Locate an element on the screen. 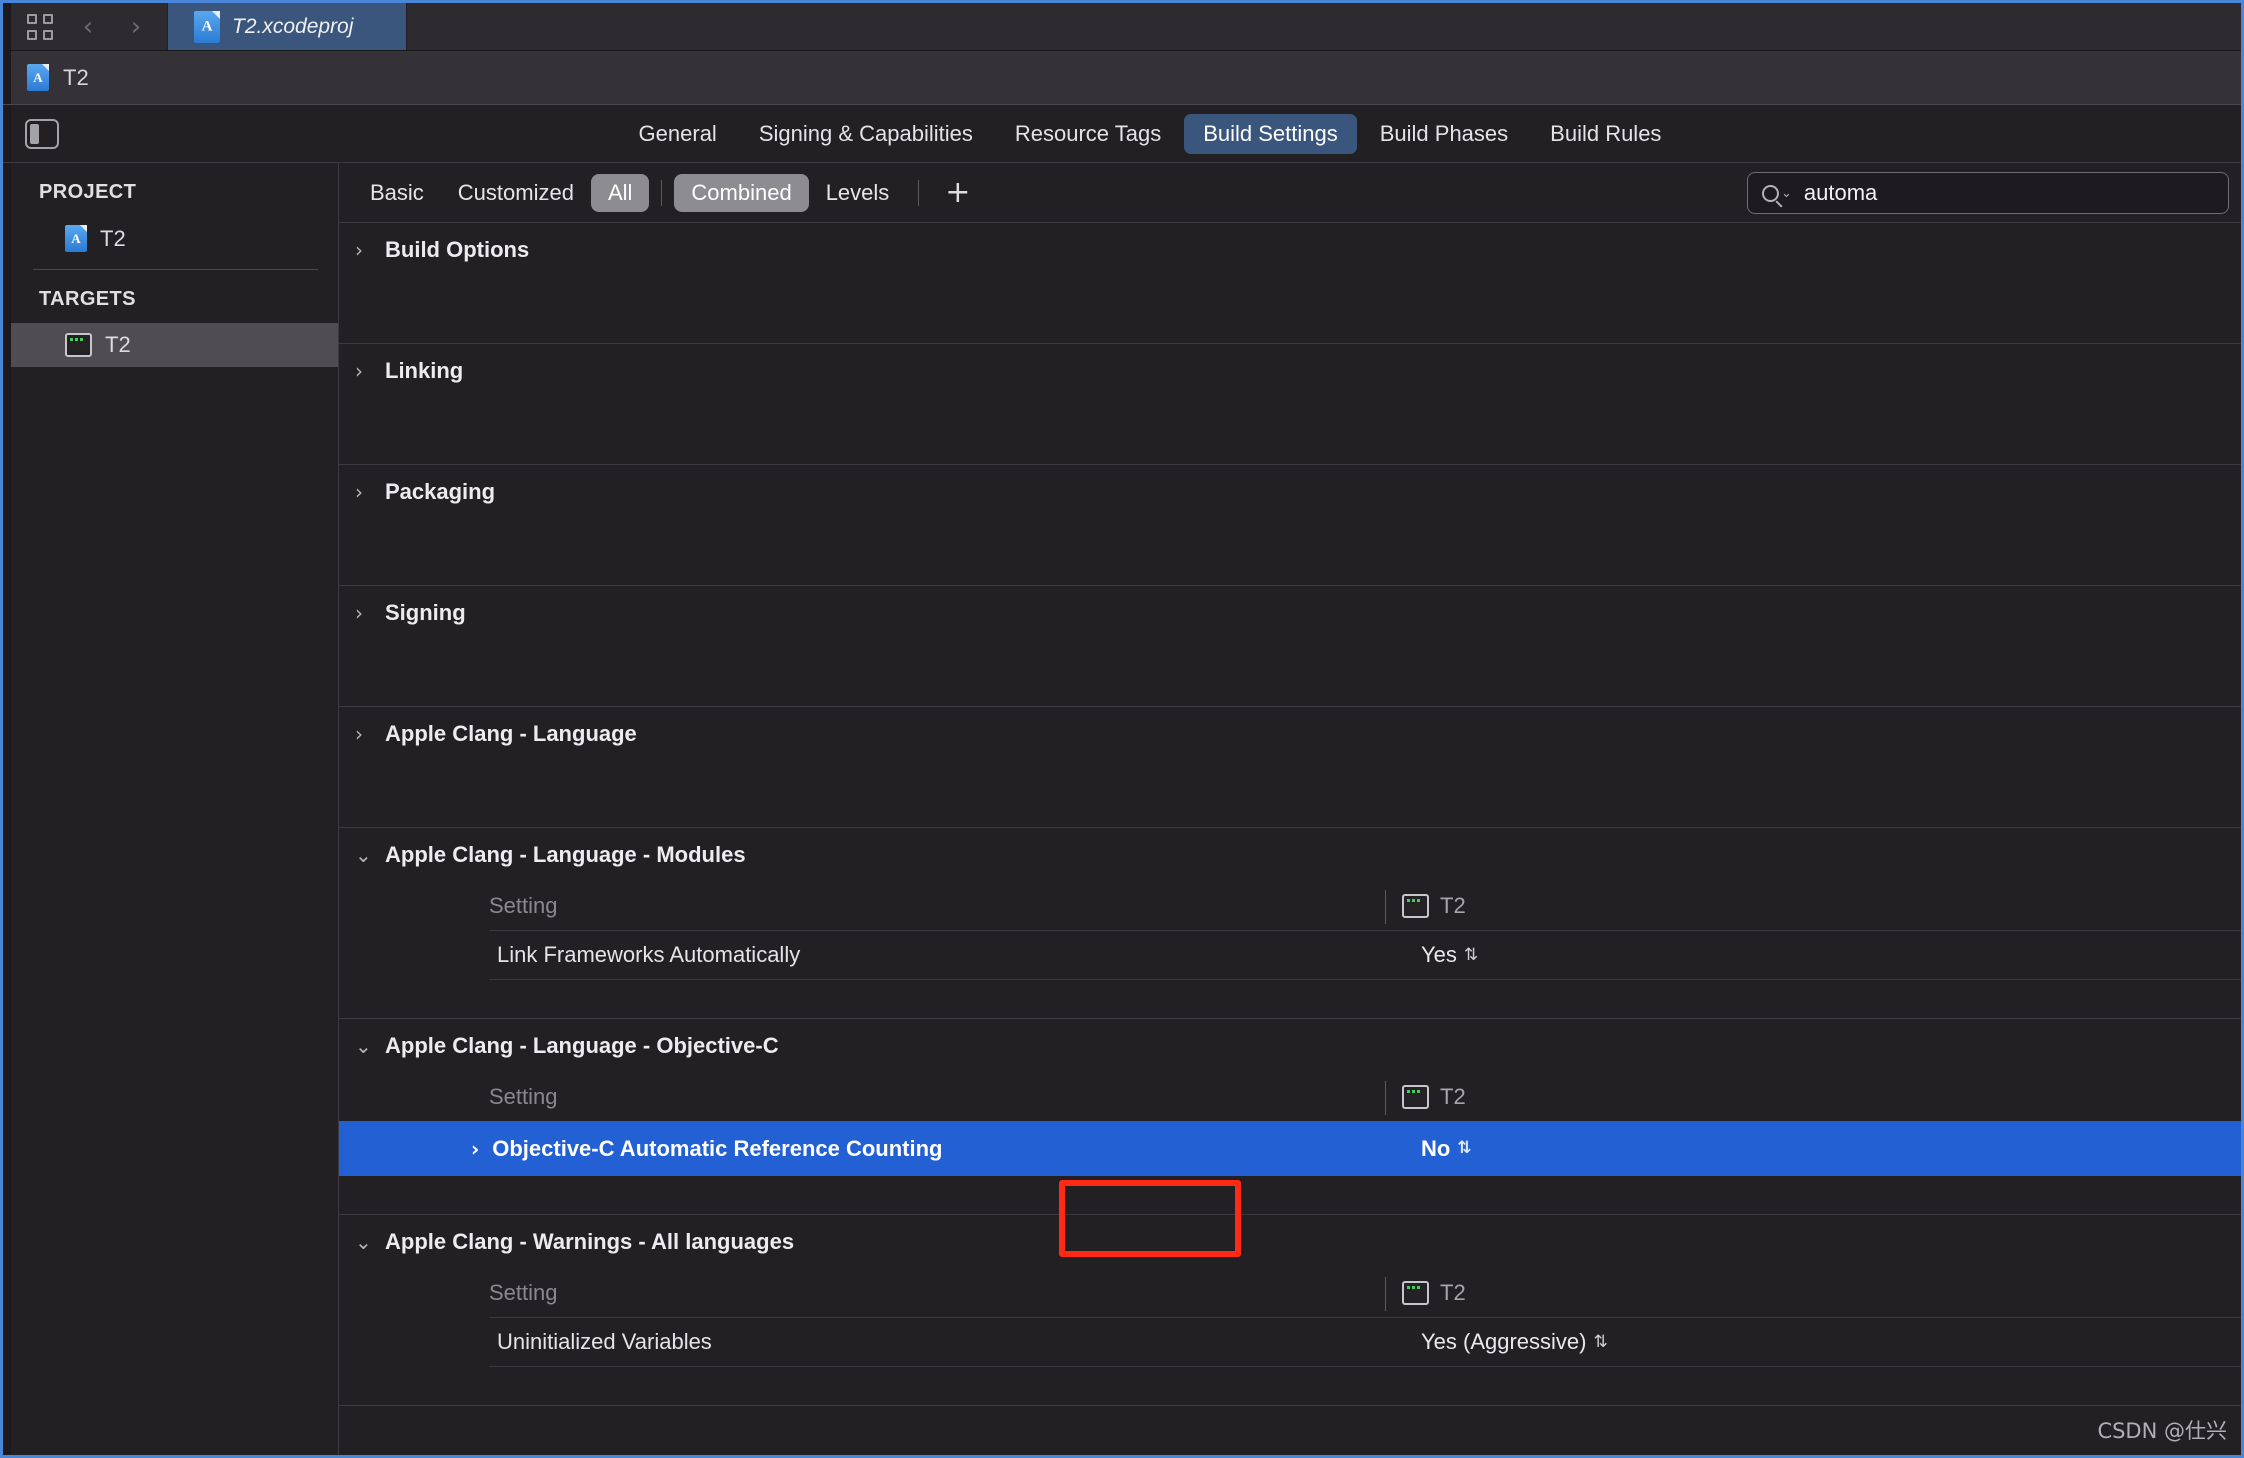  window-left-edge is located at coordinates (7, 26).